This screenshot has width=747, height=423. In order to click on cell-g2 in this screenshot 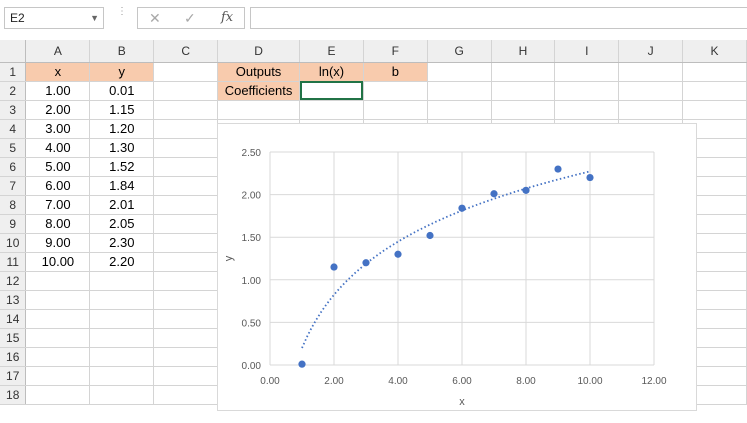, I will do `click(459, 91)`.